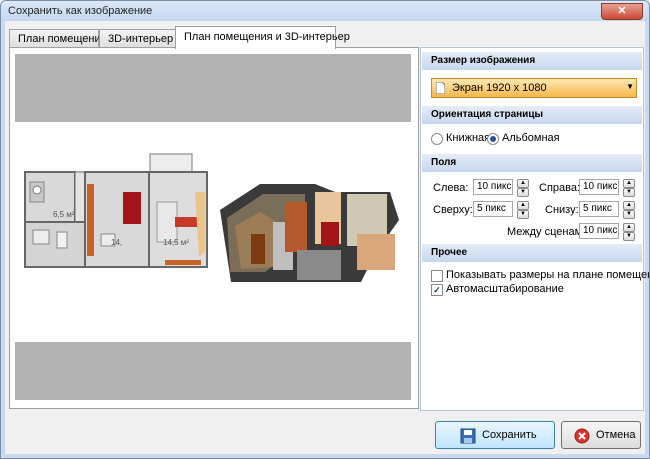 This screenshot has width=650, height=459. What do you see at coordinates (599, 187) in the screenshot?
I see `right-margin-input: 10 пикс` at bounding box center [599, 187].